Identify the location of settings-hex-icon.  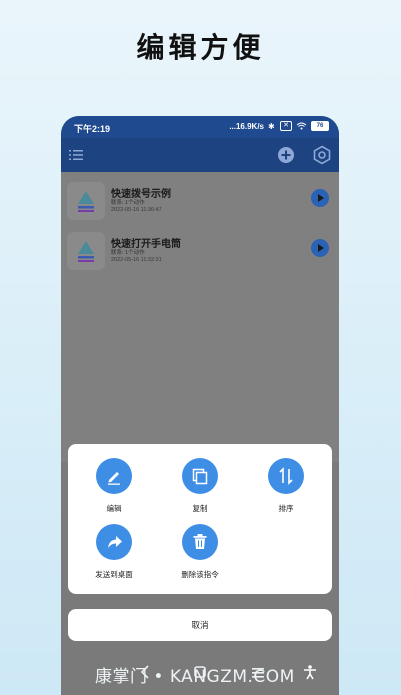
(322, 155).